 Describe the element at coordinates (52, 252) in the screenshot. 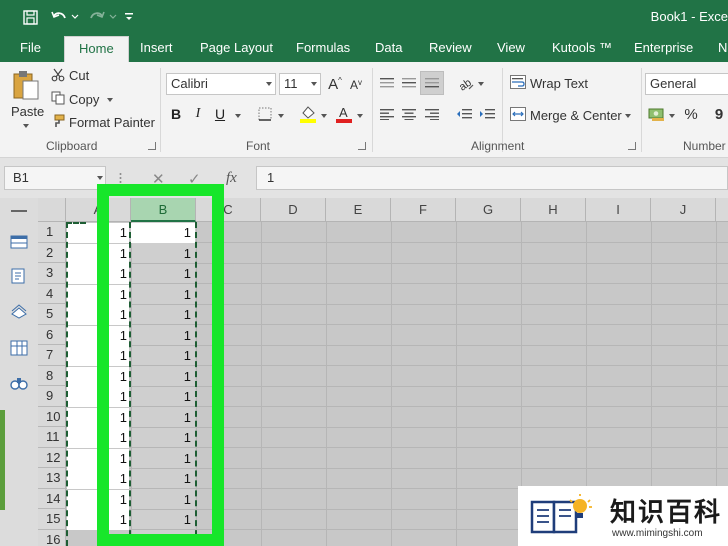

I see `row-header: 2` at that location.